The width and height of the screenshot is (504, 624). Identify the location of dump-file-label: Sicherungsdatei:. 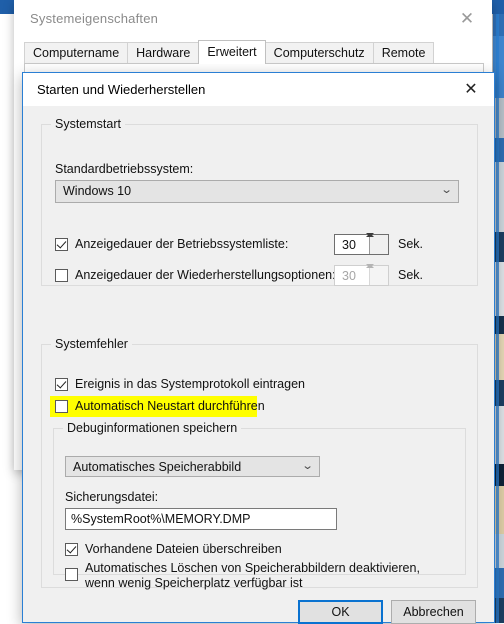
(112, 497).